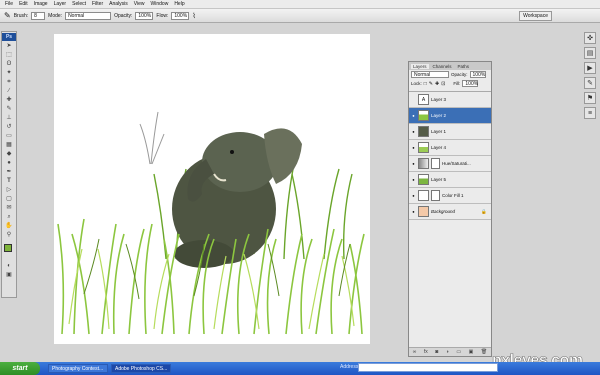 This screenshot has height=375, width=600. What do you see at coordinates (436, 352) in the screenshot?
I see `add-mask-icon: ◙` at bounding box center [436, 352].